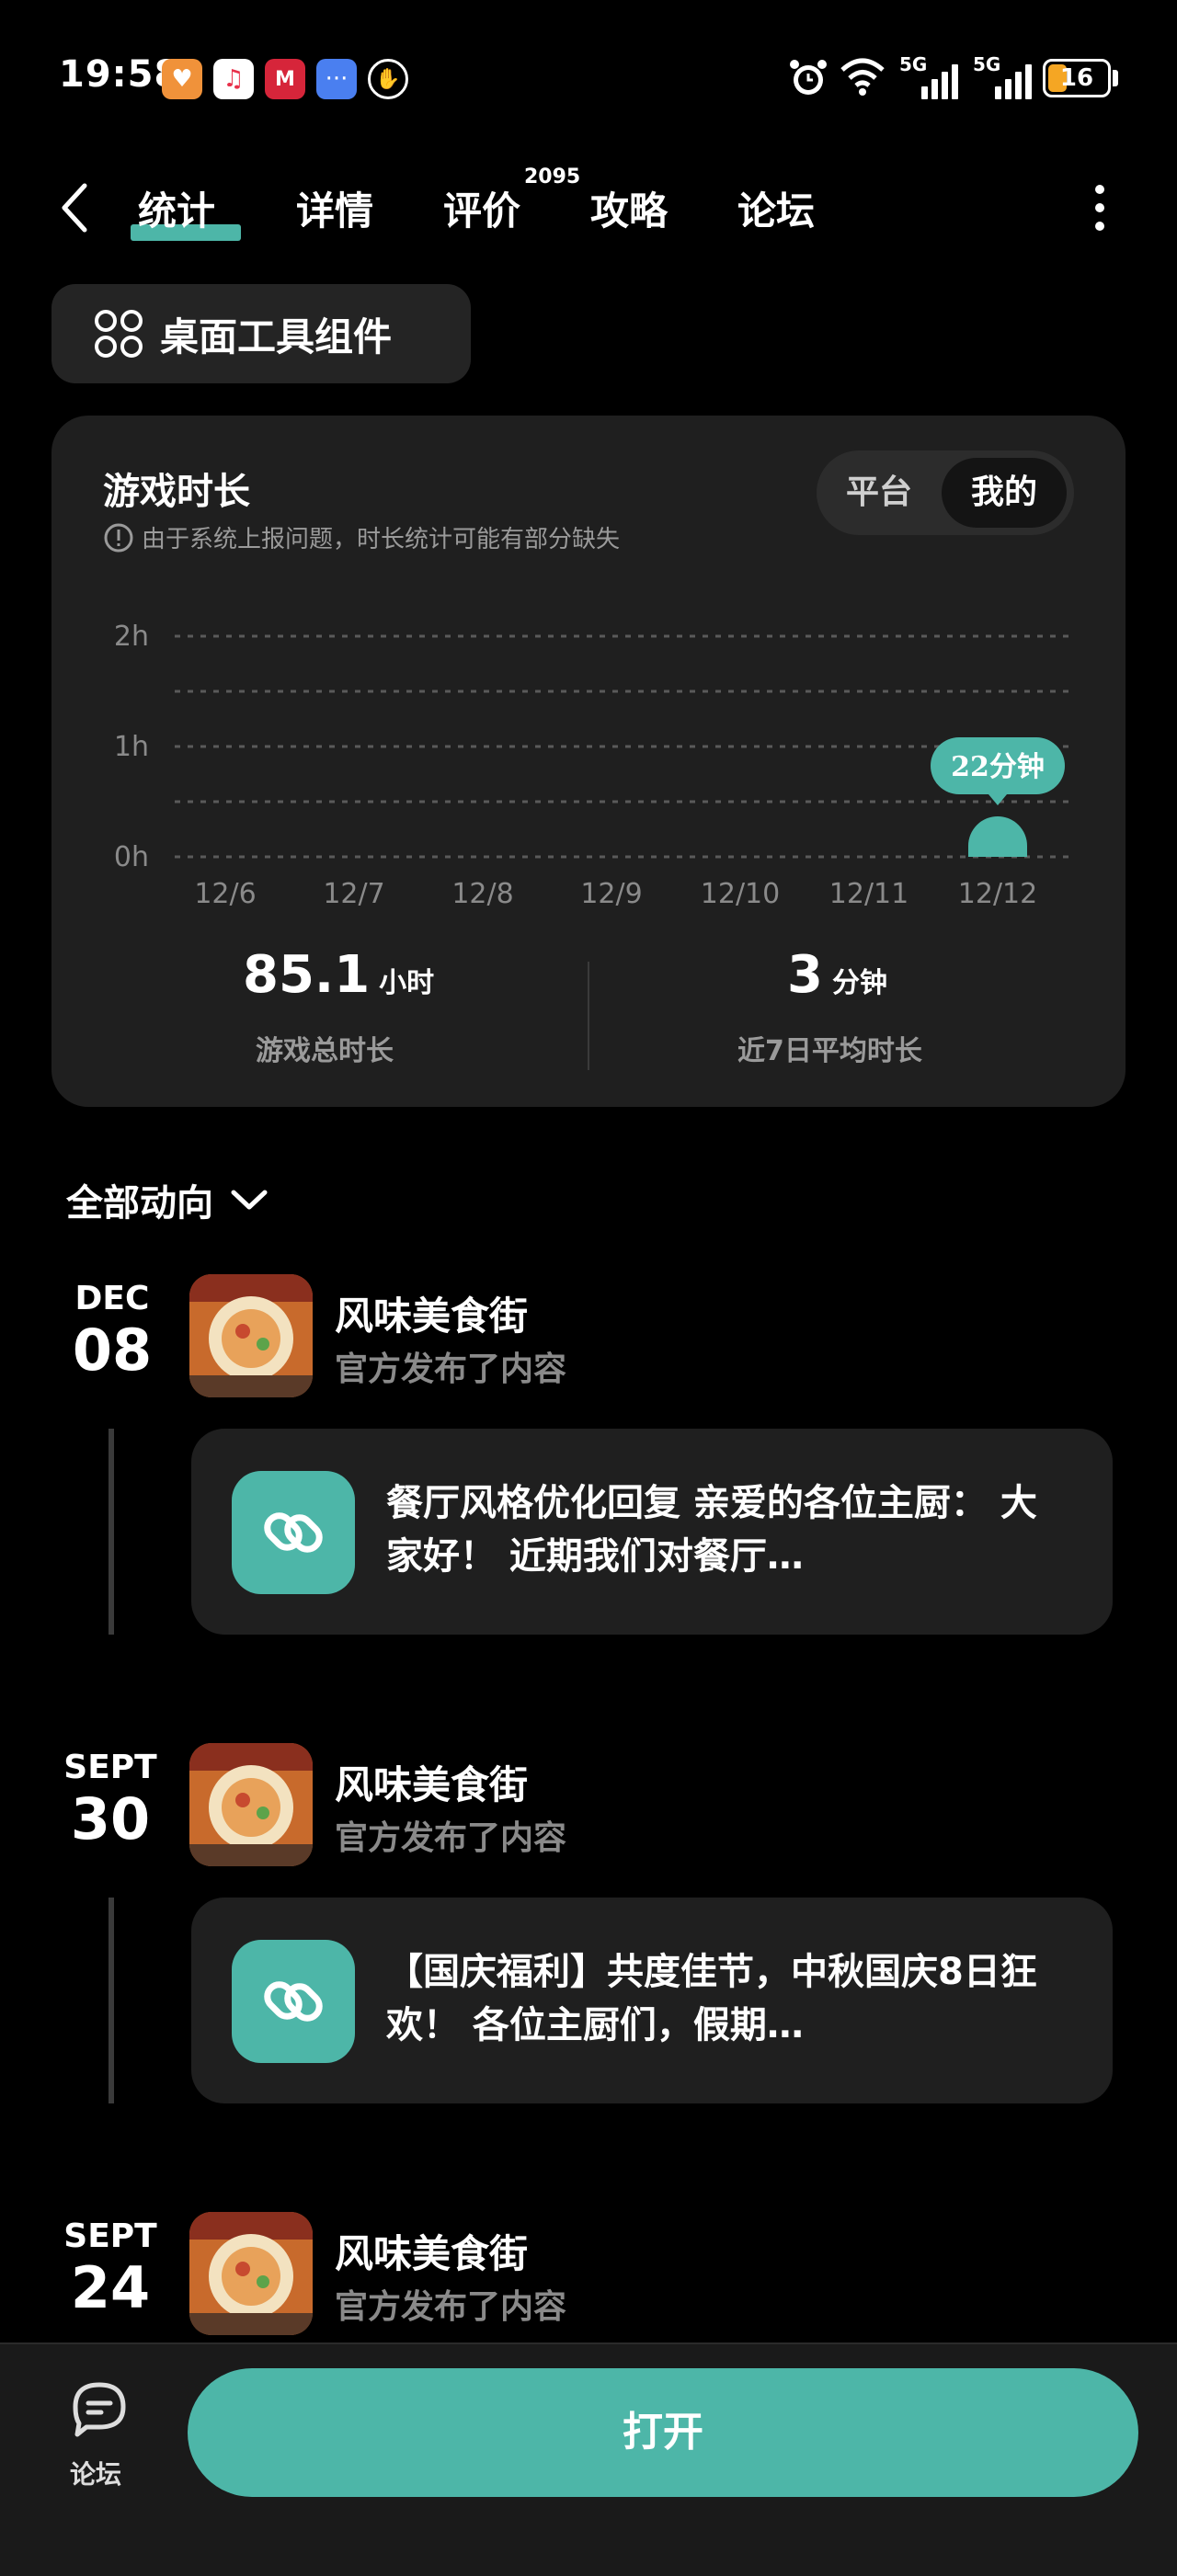  What do you see at coordinates (234, 79) in the screenshot?
I see `music-icon: ♫` at bounding box center [234, 79].